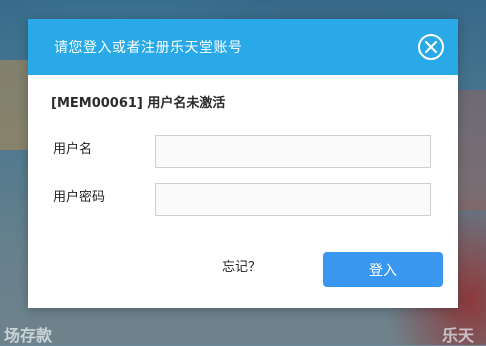  I want to click on close-icon, so click(431, 47).